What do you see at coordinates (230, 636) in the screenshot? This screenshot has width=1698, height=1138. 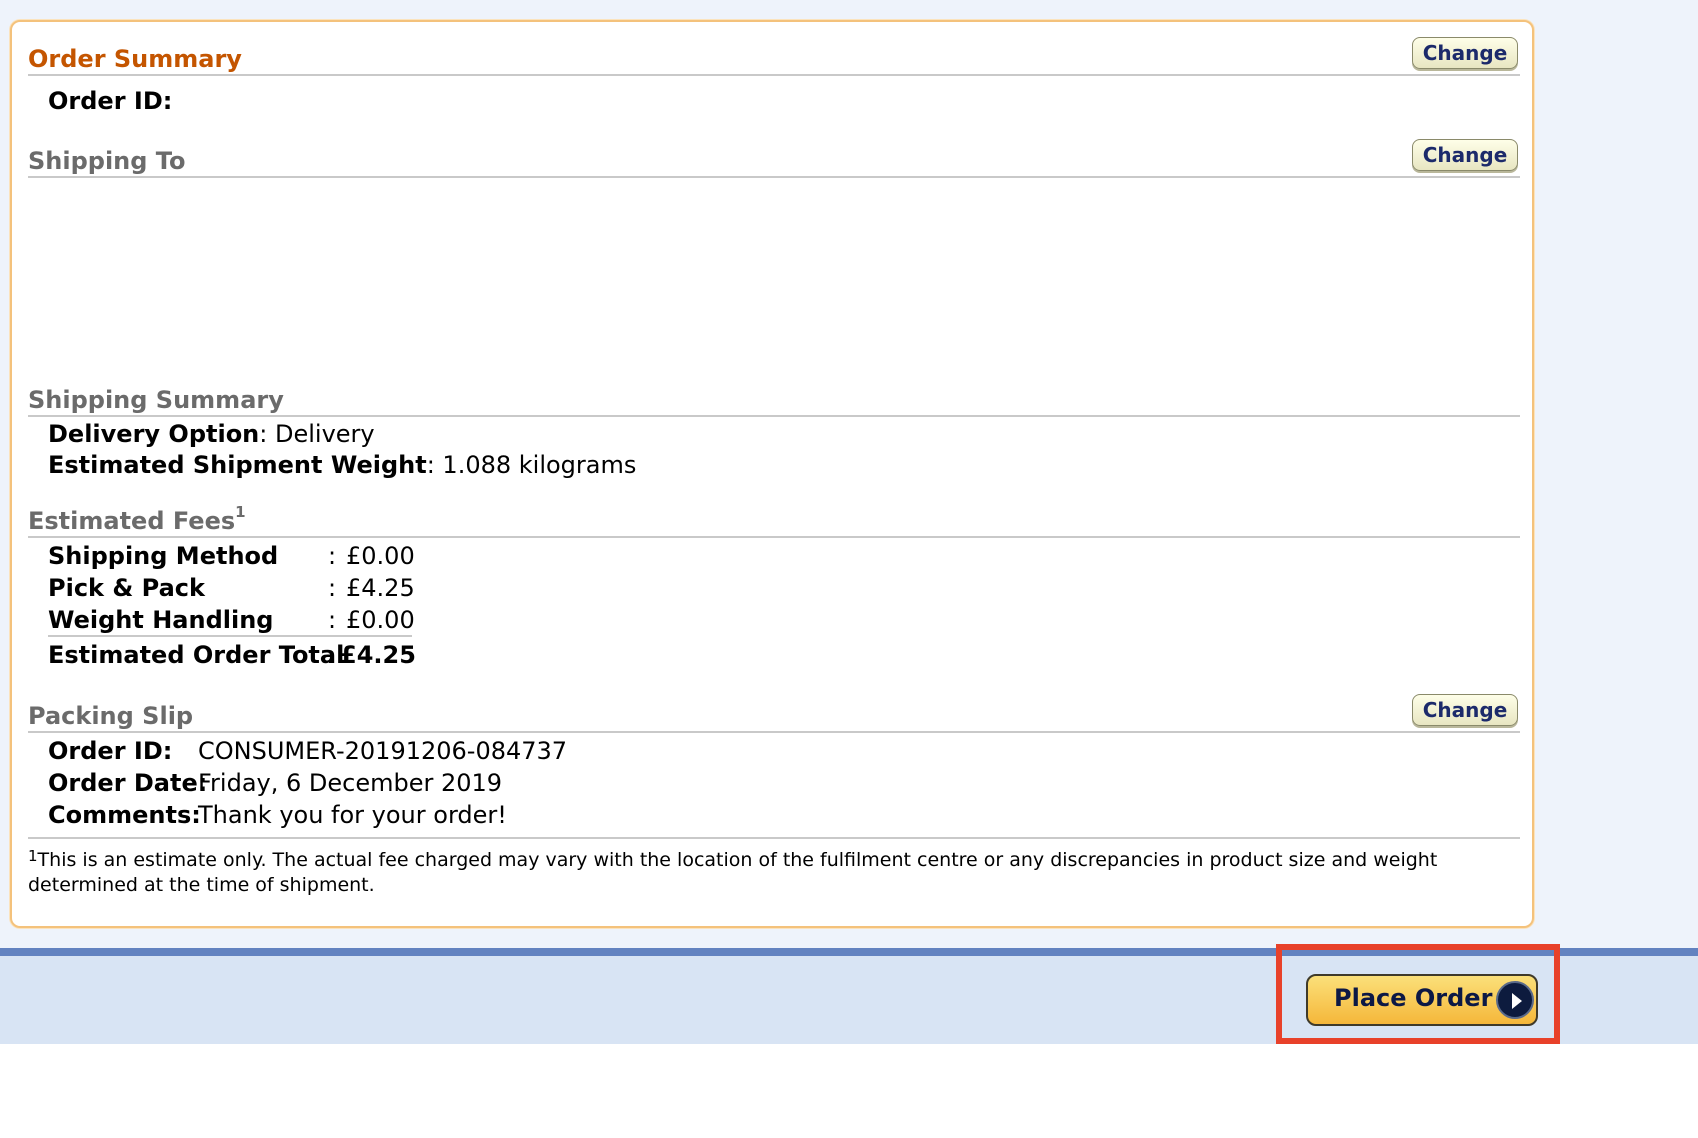 I see `fees-total-divider` at bounding box center [230, 636].